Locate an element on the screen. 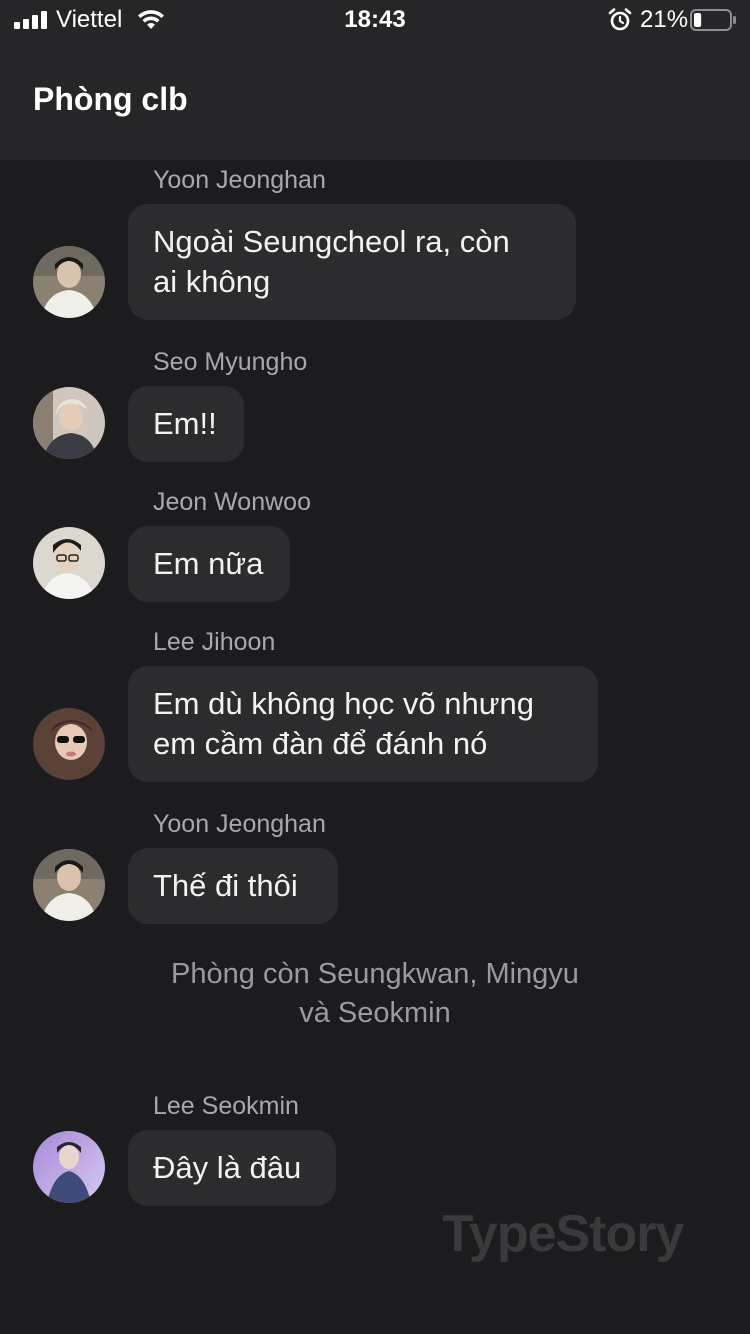 The height and width of the screenshot is (1334, 750). battery-icon is located at coordinates (713, 20).